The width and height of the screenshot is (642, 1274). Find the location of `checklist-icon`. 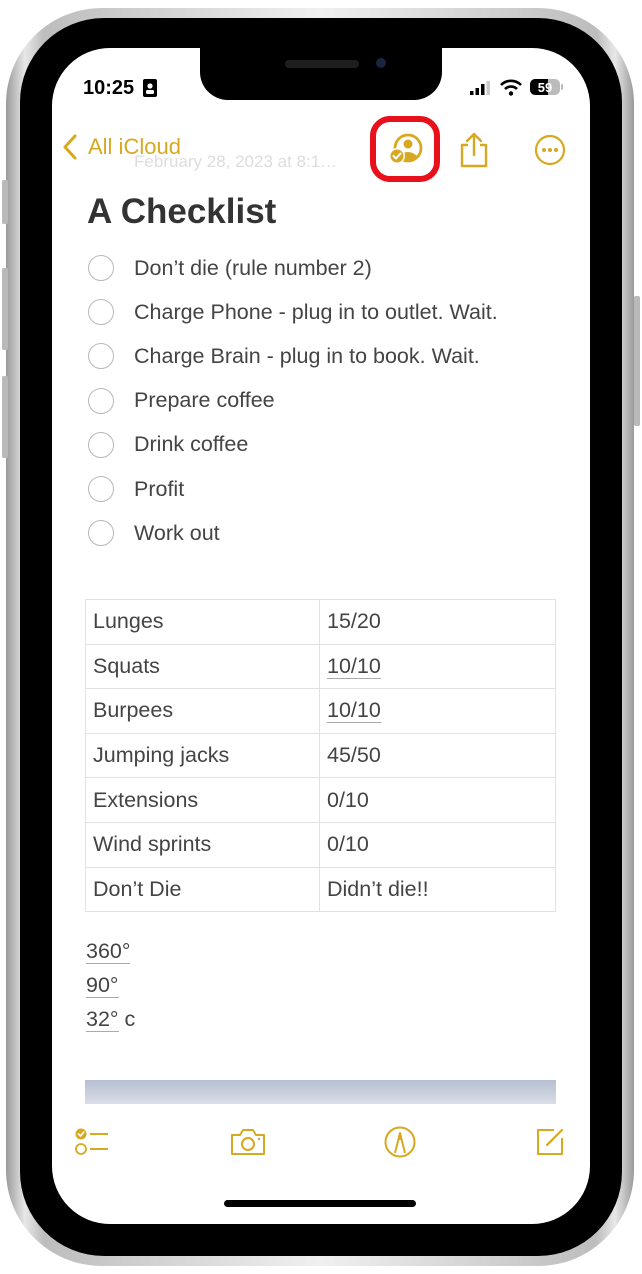

checklist-icon is located at coordinates (91, 1141).